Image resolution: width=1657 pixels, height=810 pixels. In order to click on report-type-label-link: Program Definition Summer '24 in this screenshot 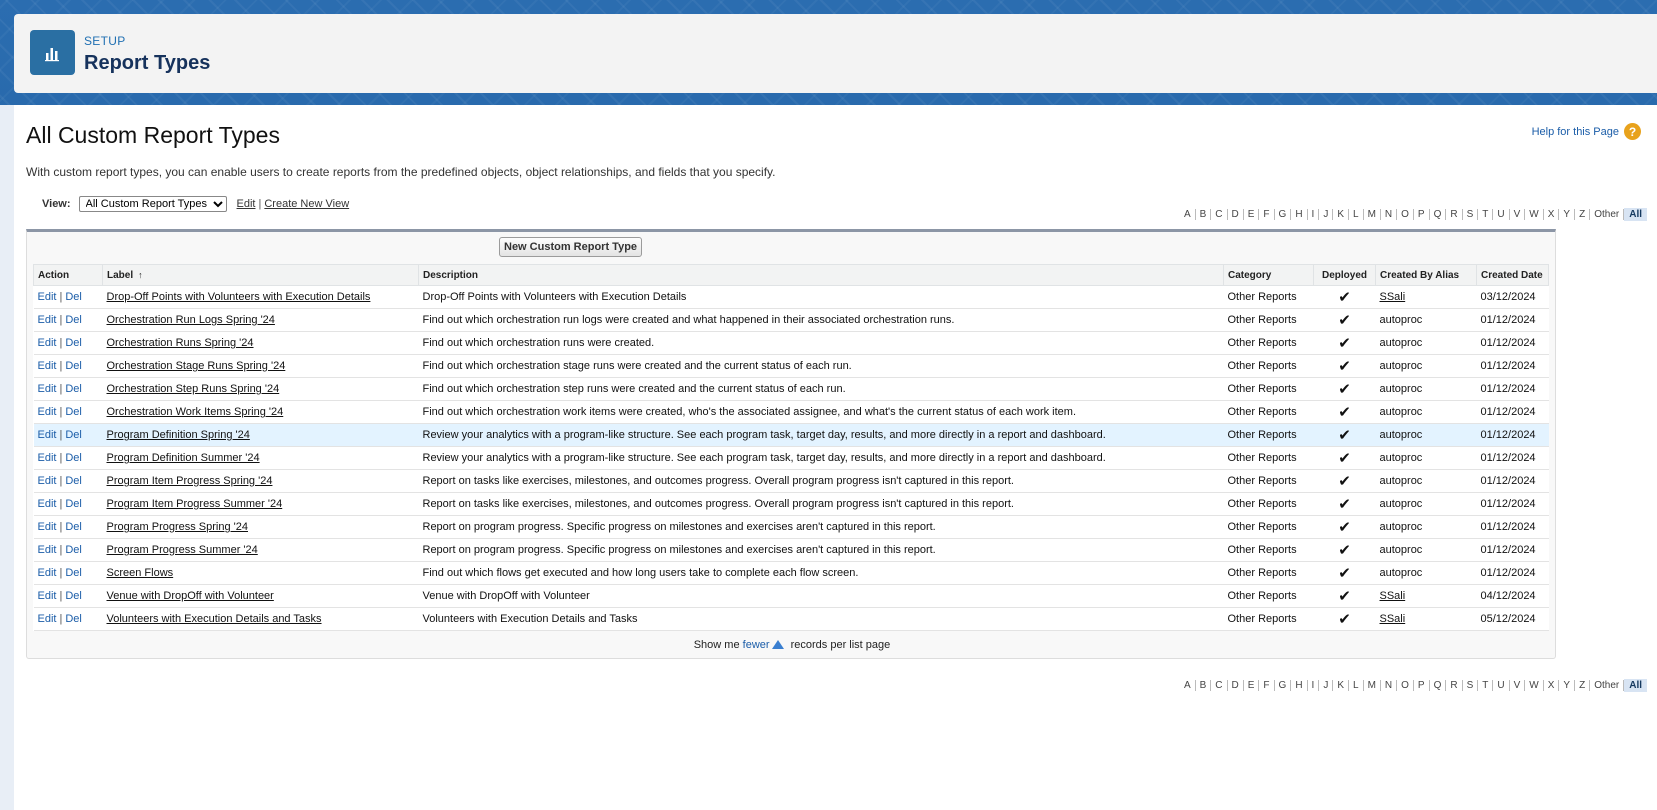, I will do `click(183, 458)`.